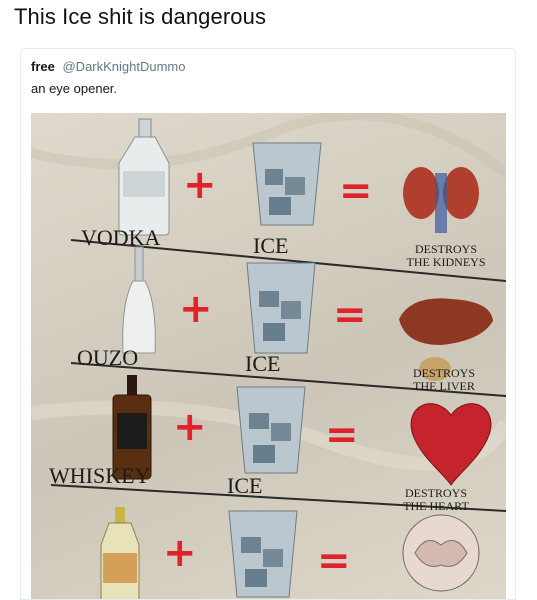  I want to click on tweet-text: an eye opener., so click(74, 88).